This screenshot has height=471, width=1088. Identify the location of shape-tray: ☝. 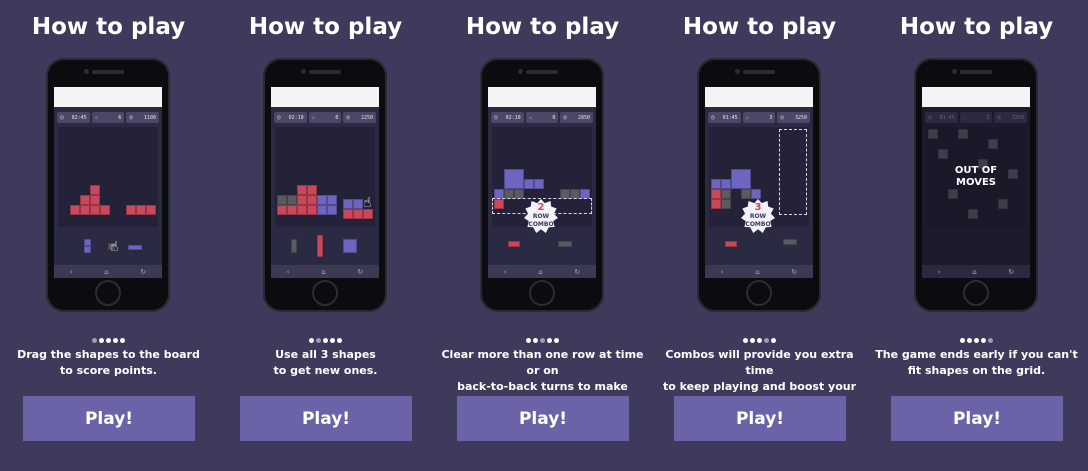
(108, 246).